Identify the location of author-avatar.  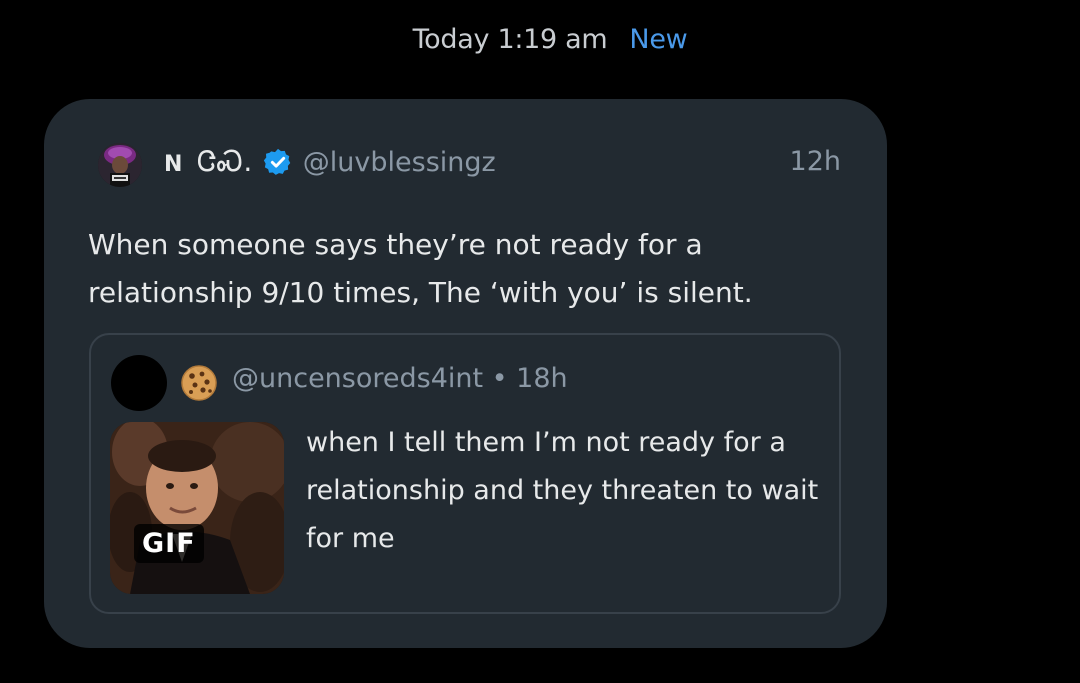
(120, 165).